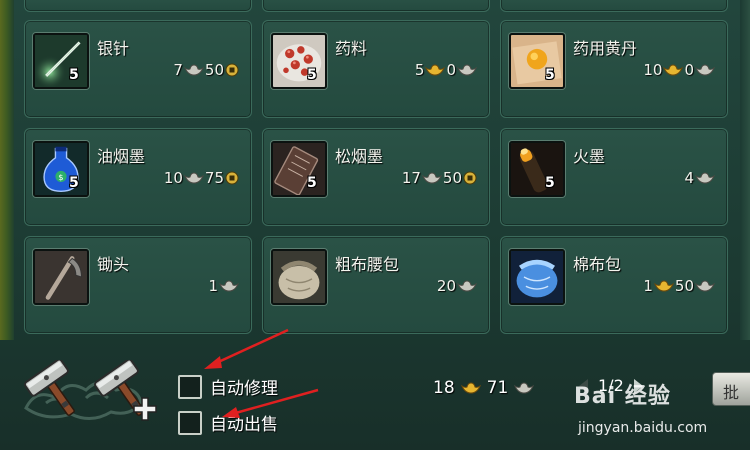 Image resolution: width=750 pixels, height=450 pixels. Describe the element at coordinates (589, 156) in the screenshot. I see `item-name: 火墨` at that location.